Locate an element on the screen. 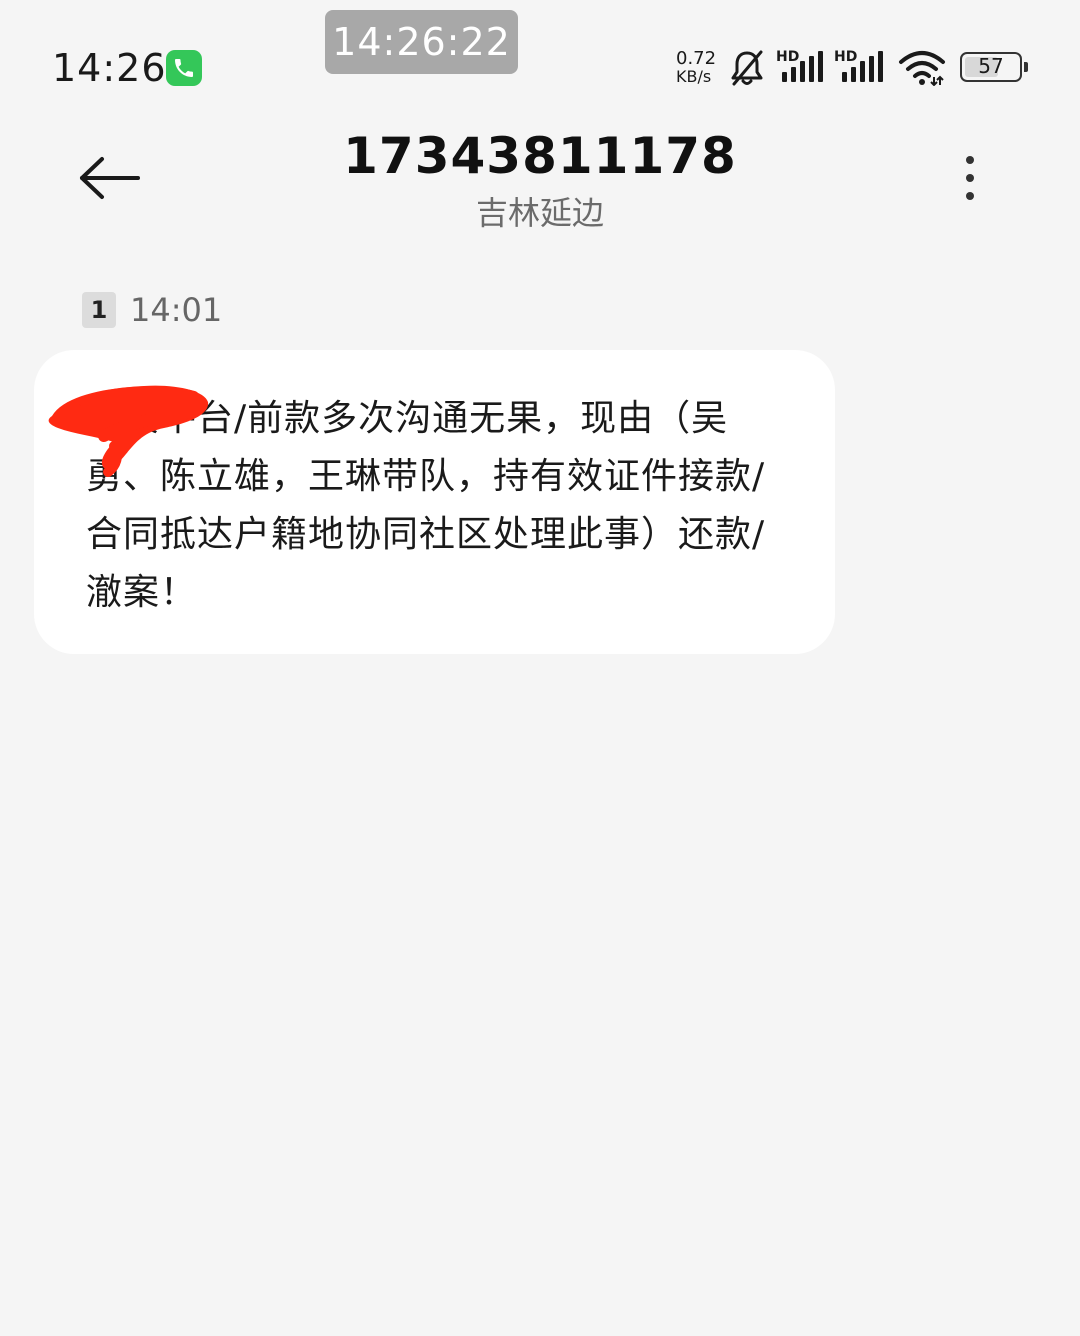 This screenshot has height=1336, width=1080. back-button is located at coordinates (110, 178).